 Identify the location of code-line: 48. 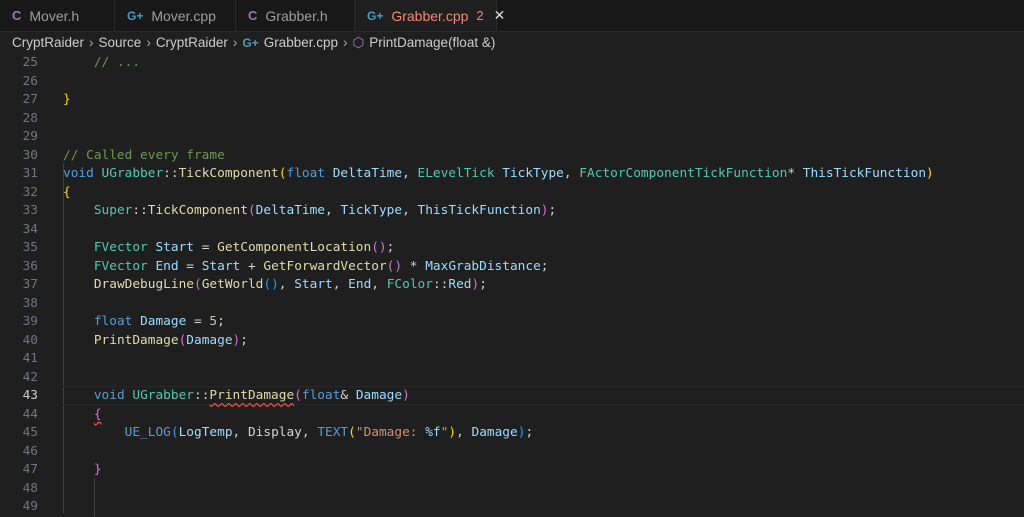
(512, 488).